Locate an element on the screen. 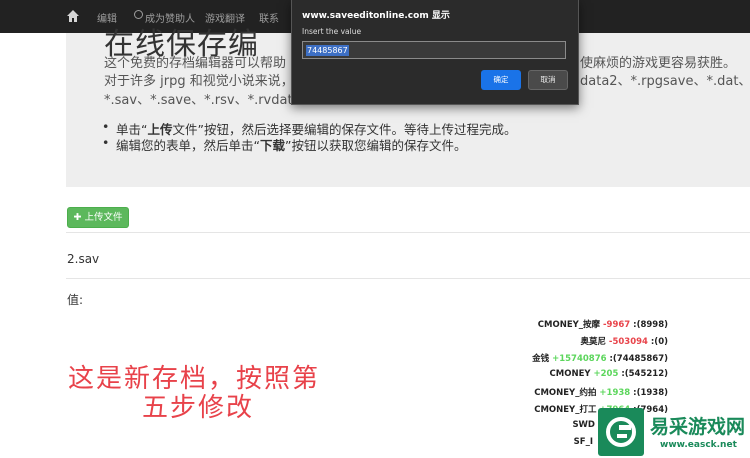 The image size is (750, 458). value-row: 奥莫尼 -503094 :(0) is located at coordinates (624, 341).